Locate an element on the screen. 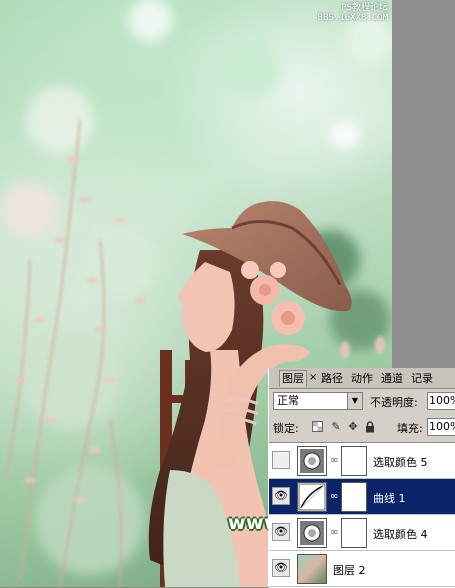 Image resolution: width=455 pixels, height=588 pixels. fill-input: 100% is located at coordinates (441, 427).